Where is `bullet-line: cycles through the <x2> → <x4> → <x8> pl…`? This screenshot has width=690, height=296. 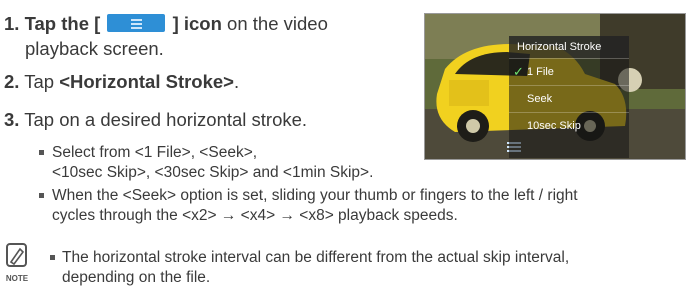
bullet-line: cycles through the <x2> → <x4> → <x8> pl… is located at coordinates (255, 215).